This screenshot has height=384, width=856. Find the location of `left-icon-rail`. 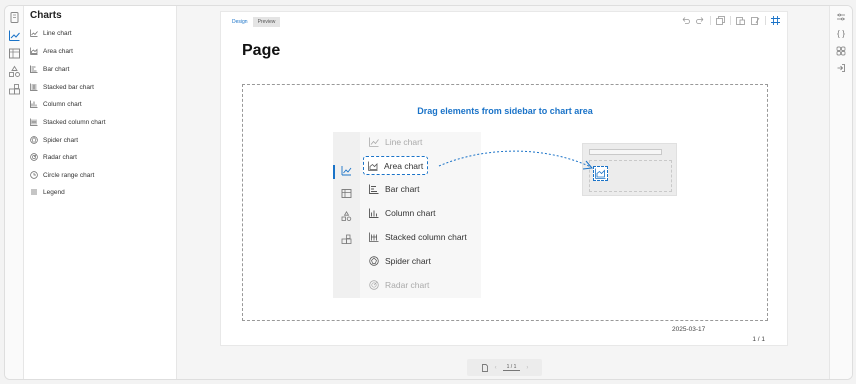

left-icon-rail is located at coordinates (14, 192).